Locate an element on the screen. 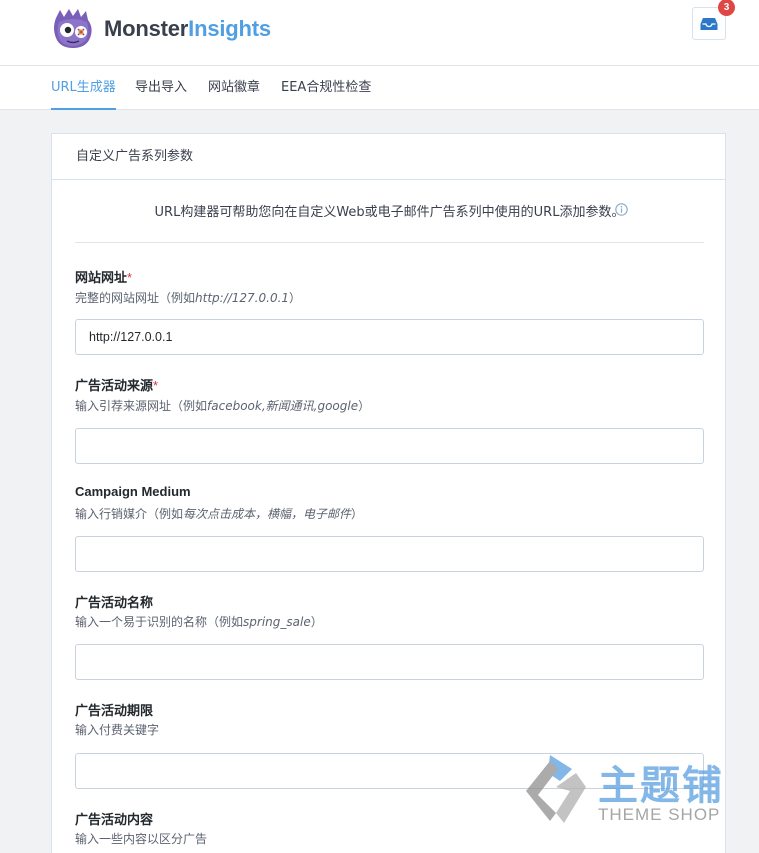  website-url-label-text: 网站网址 is located at coordinates (101, 277).